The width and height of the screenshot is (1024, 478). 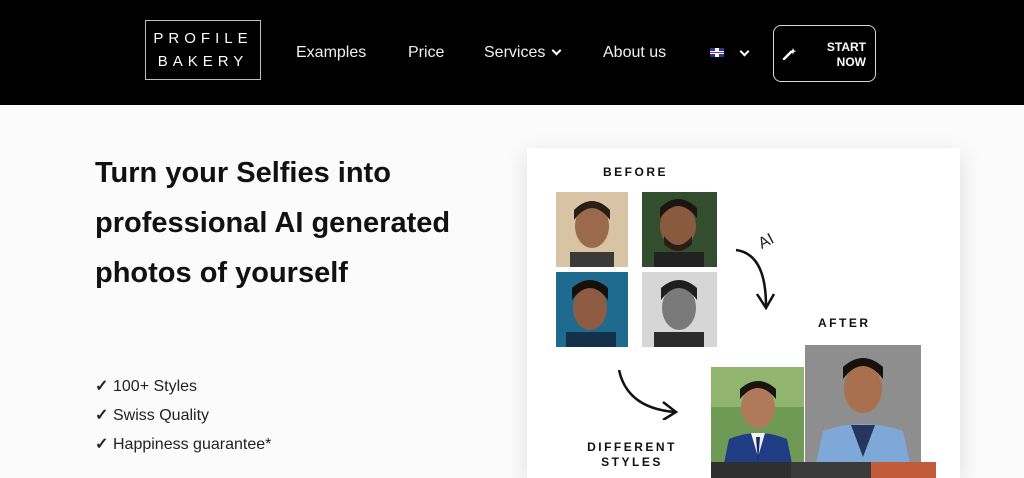 What do you see at coordinates (203, 50) in the screenshot?
I see `logo: PROFILE BAKERY` at bounding box center [203, 50].